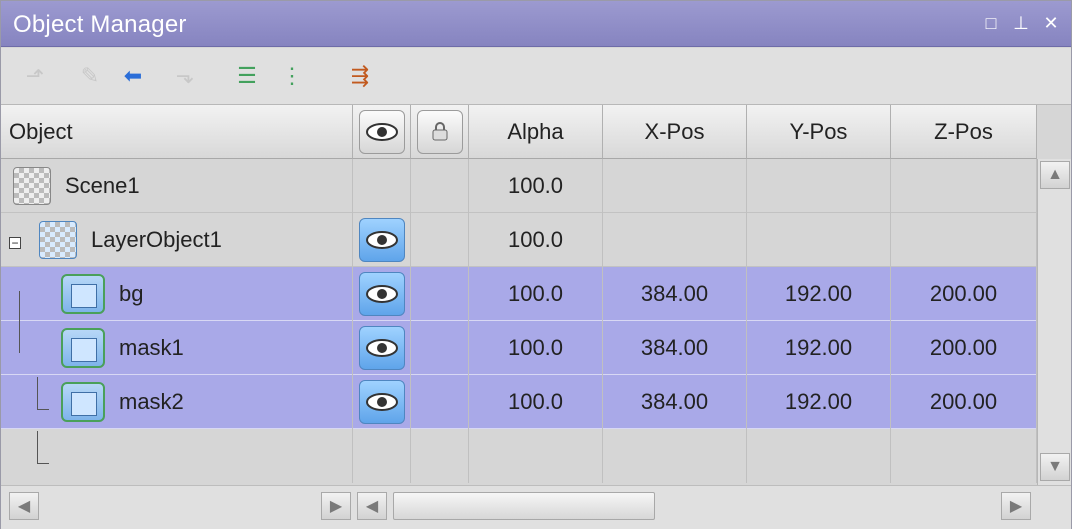 Image resolution: width=1072 pixels, height=529 pixels. Describe the element at coordinates (524, 506) in the screenshot. I see `horizontal-scroll-thumb` at that location.